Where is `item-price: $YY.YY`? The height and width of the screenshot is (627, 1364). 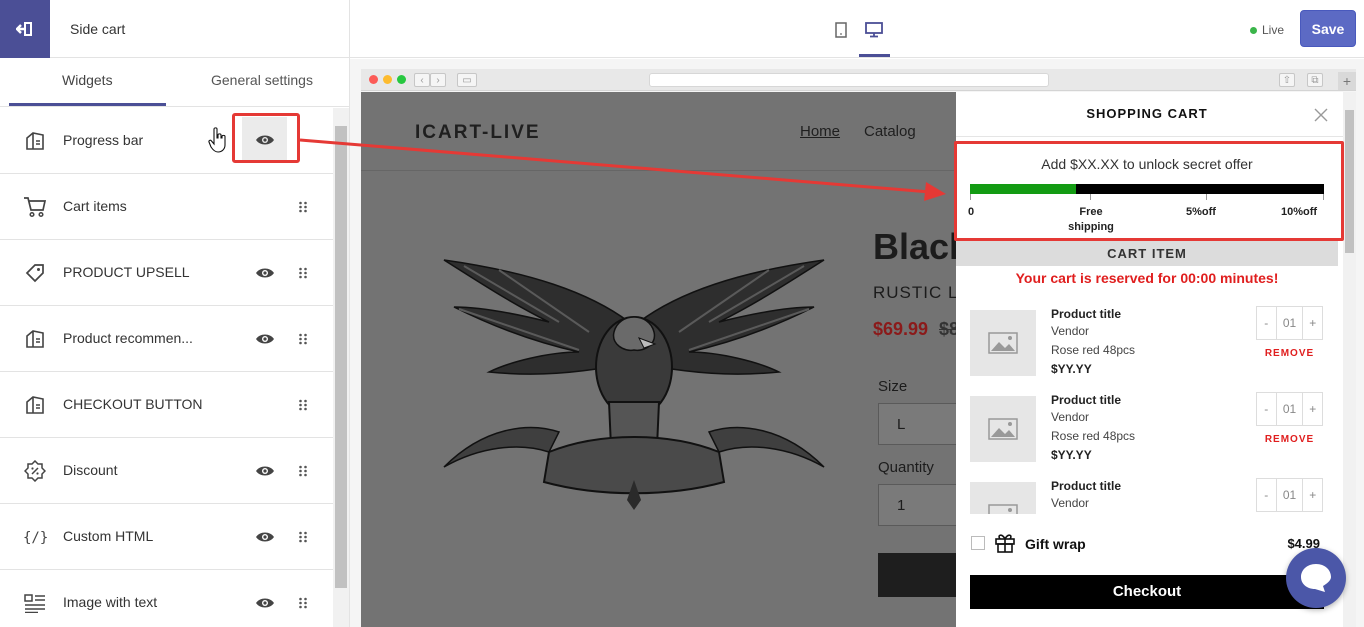 item-price: $YY.YY is located at coordinates (1071, 369).